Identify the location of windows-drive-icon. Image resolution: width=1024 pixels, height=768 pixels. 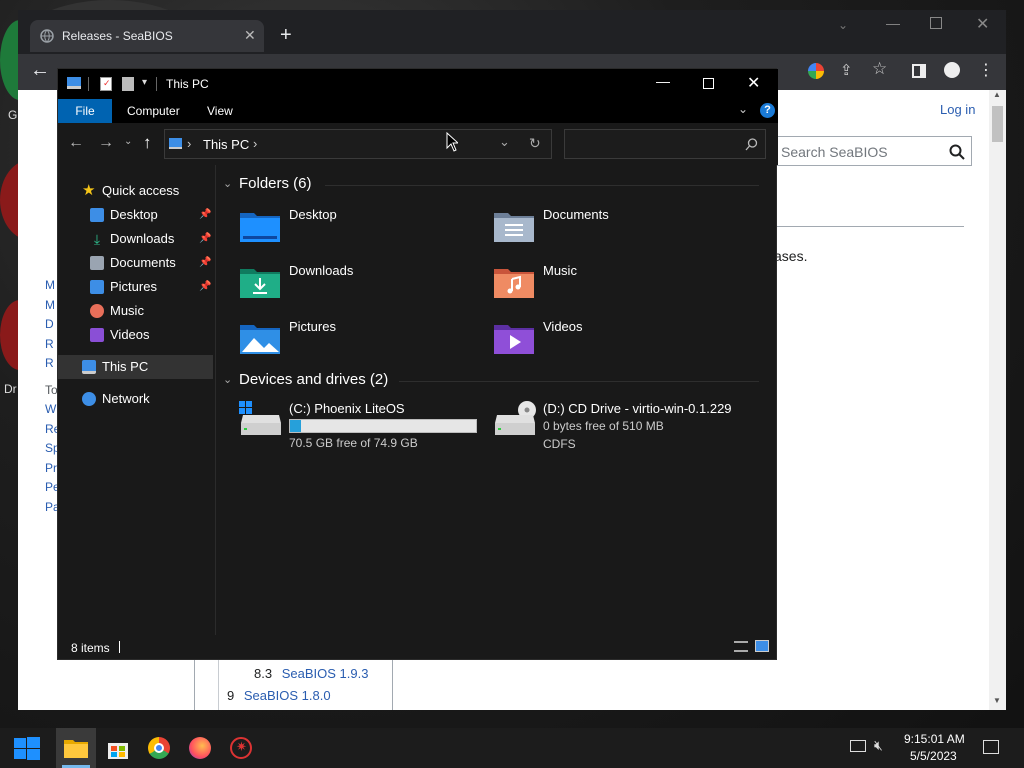
(260, 418).